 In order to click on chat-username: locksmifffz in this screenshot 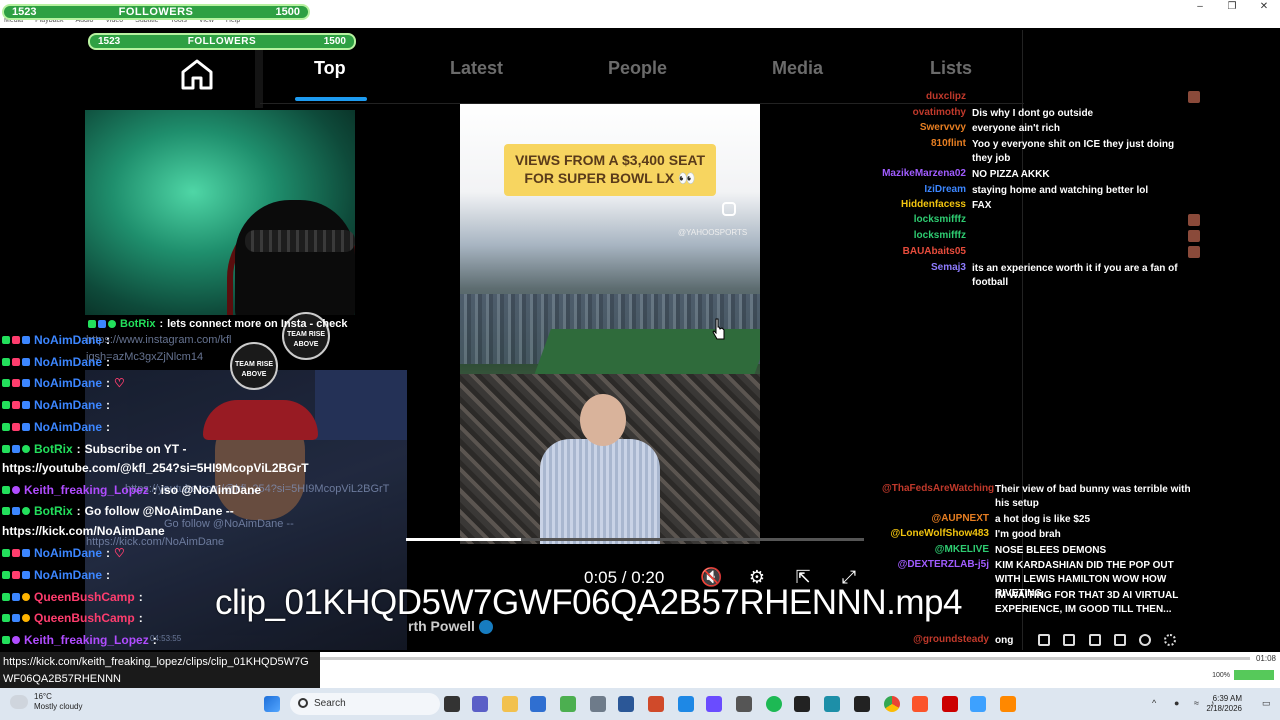, I will do `click(939, 235)`.